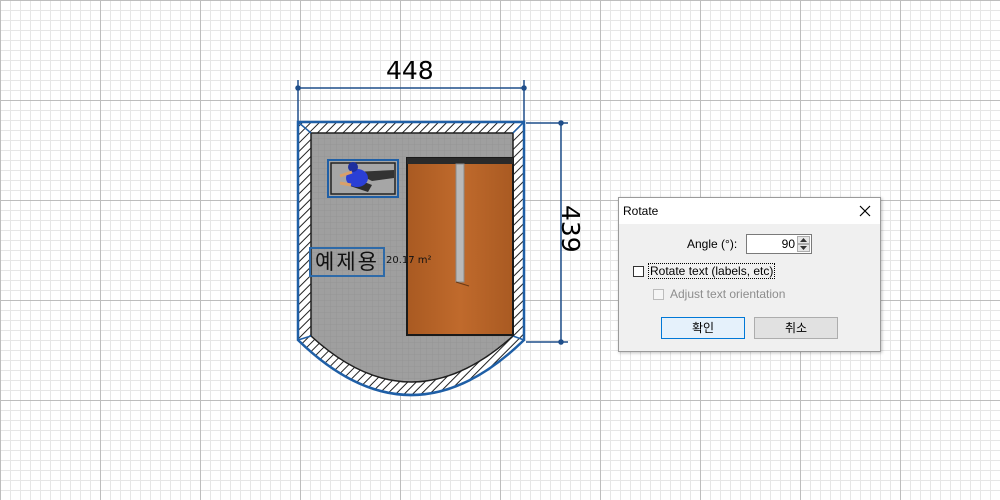 The width and height of the screenshot is (1000, 500). Describe the element at coordinates (363, 178) in the screenshot. I see `person-figure` at that location.